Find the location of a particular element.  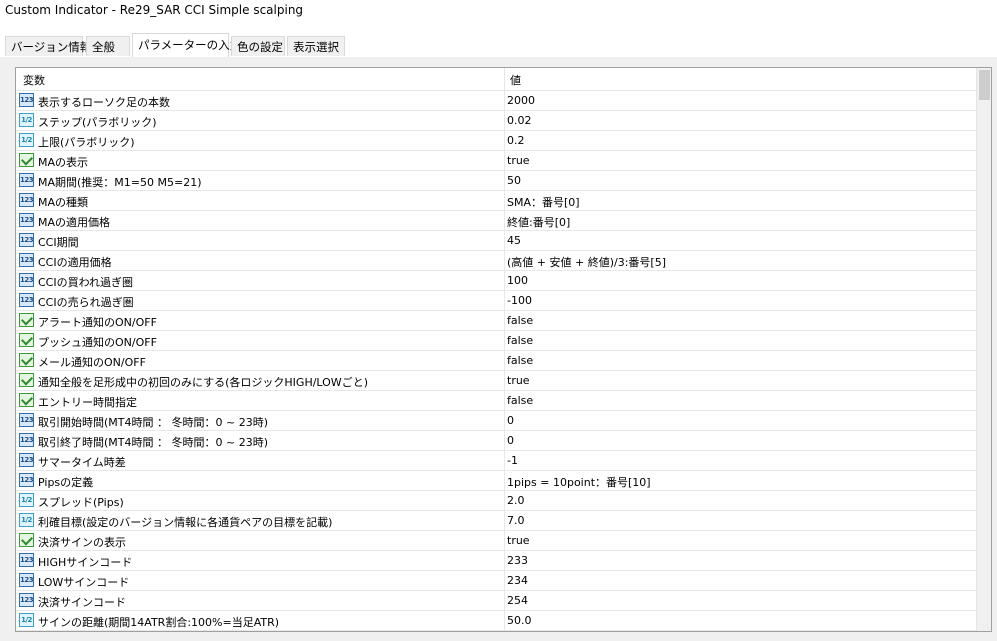

parameter-row: 123 CCIの適用価格 (高値 + 安値 + 終値)/3:番号[5] is located at coordinates (496, 261).